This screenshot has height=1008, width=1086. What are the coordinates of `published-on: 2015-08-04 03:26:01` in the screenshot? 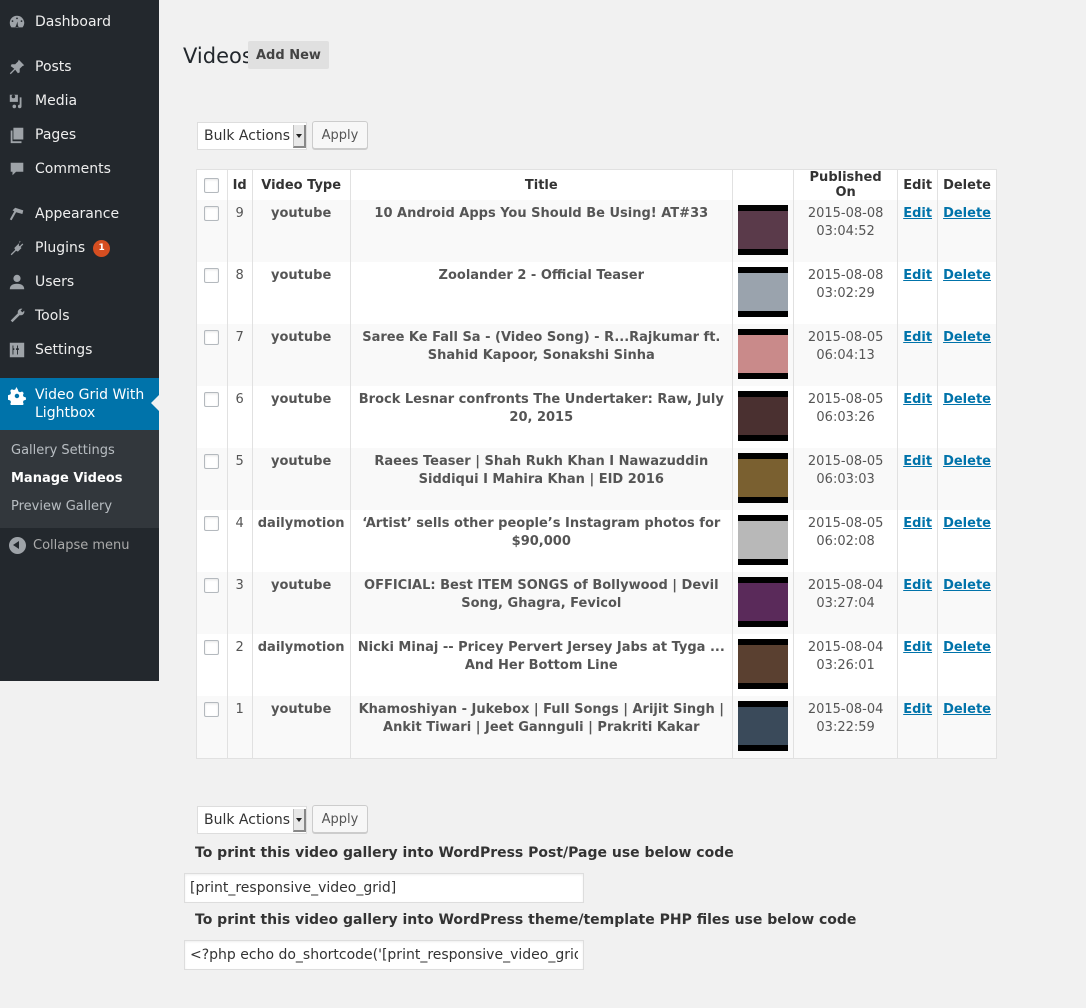 It's located at (845, 665).